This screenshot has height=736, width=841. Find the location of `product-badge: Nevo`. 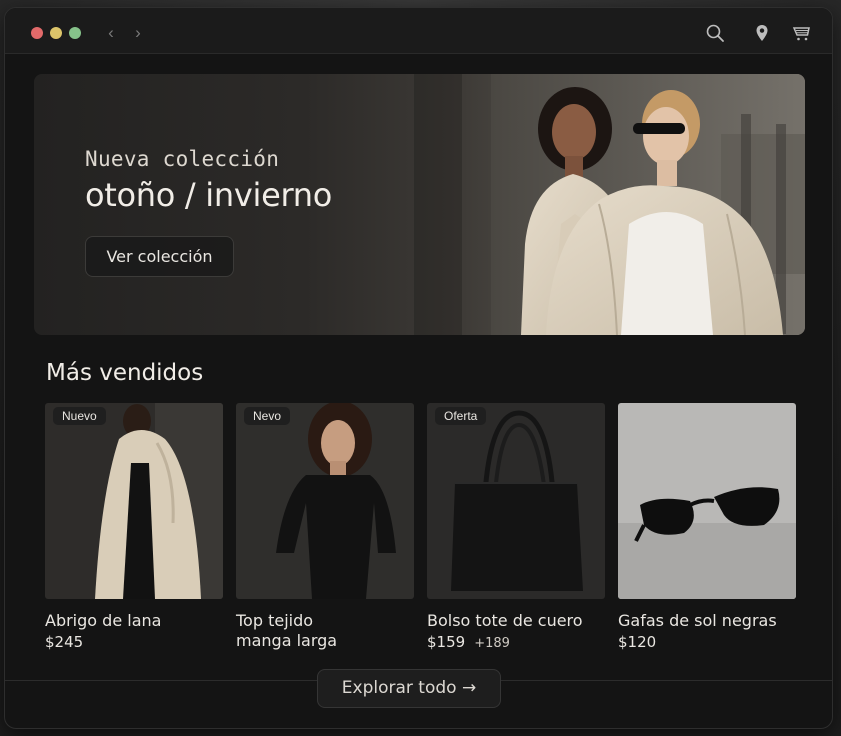

product-badge: Nevo is located at coordinates (267, 416).